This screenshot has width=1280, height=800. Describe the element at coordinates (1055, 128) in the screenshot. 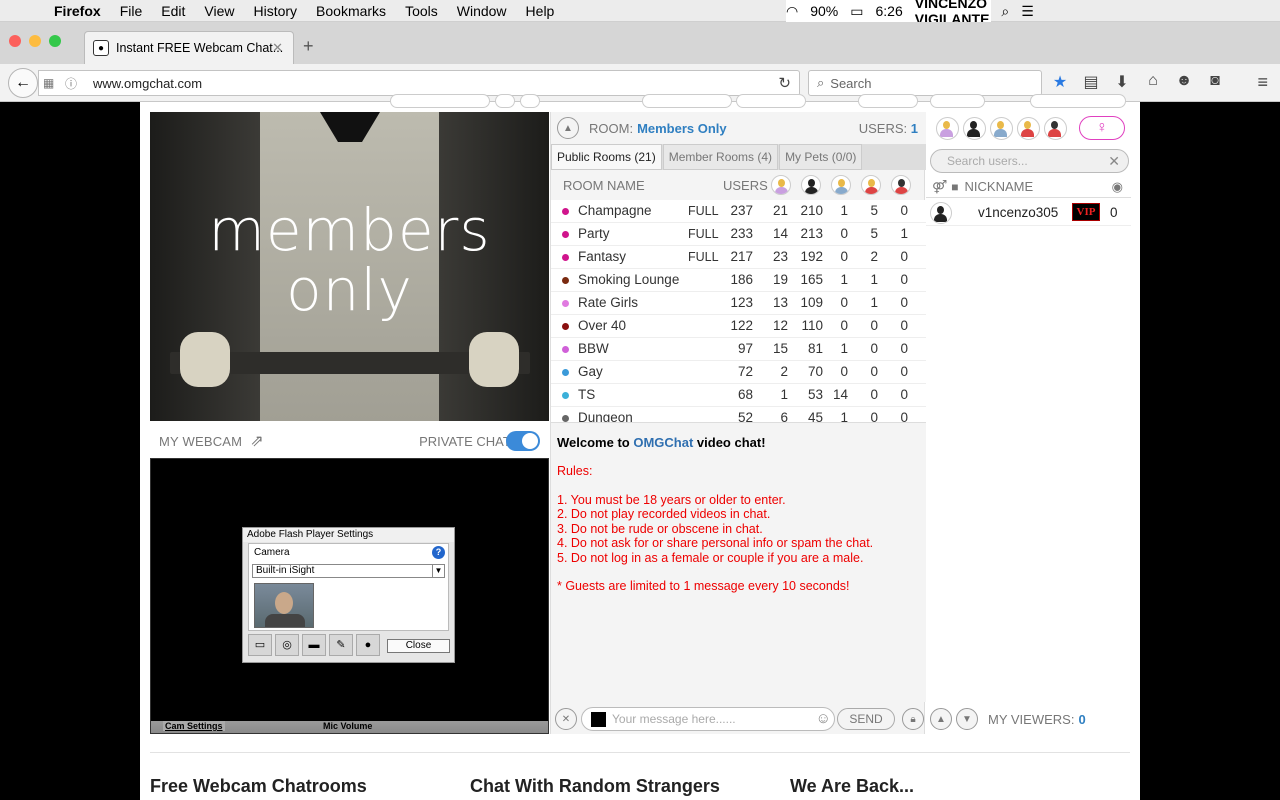

I see `mixed-couple-filter-icon` at that location.